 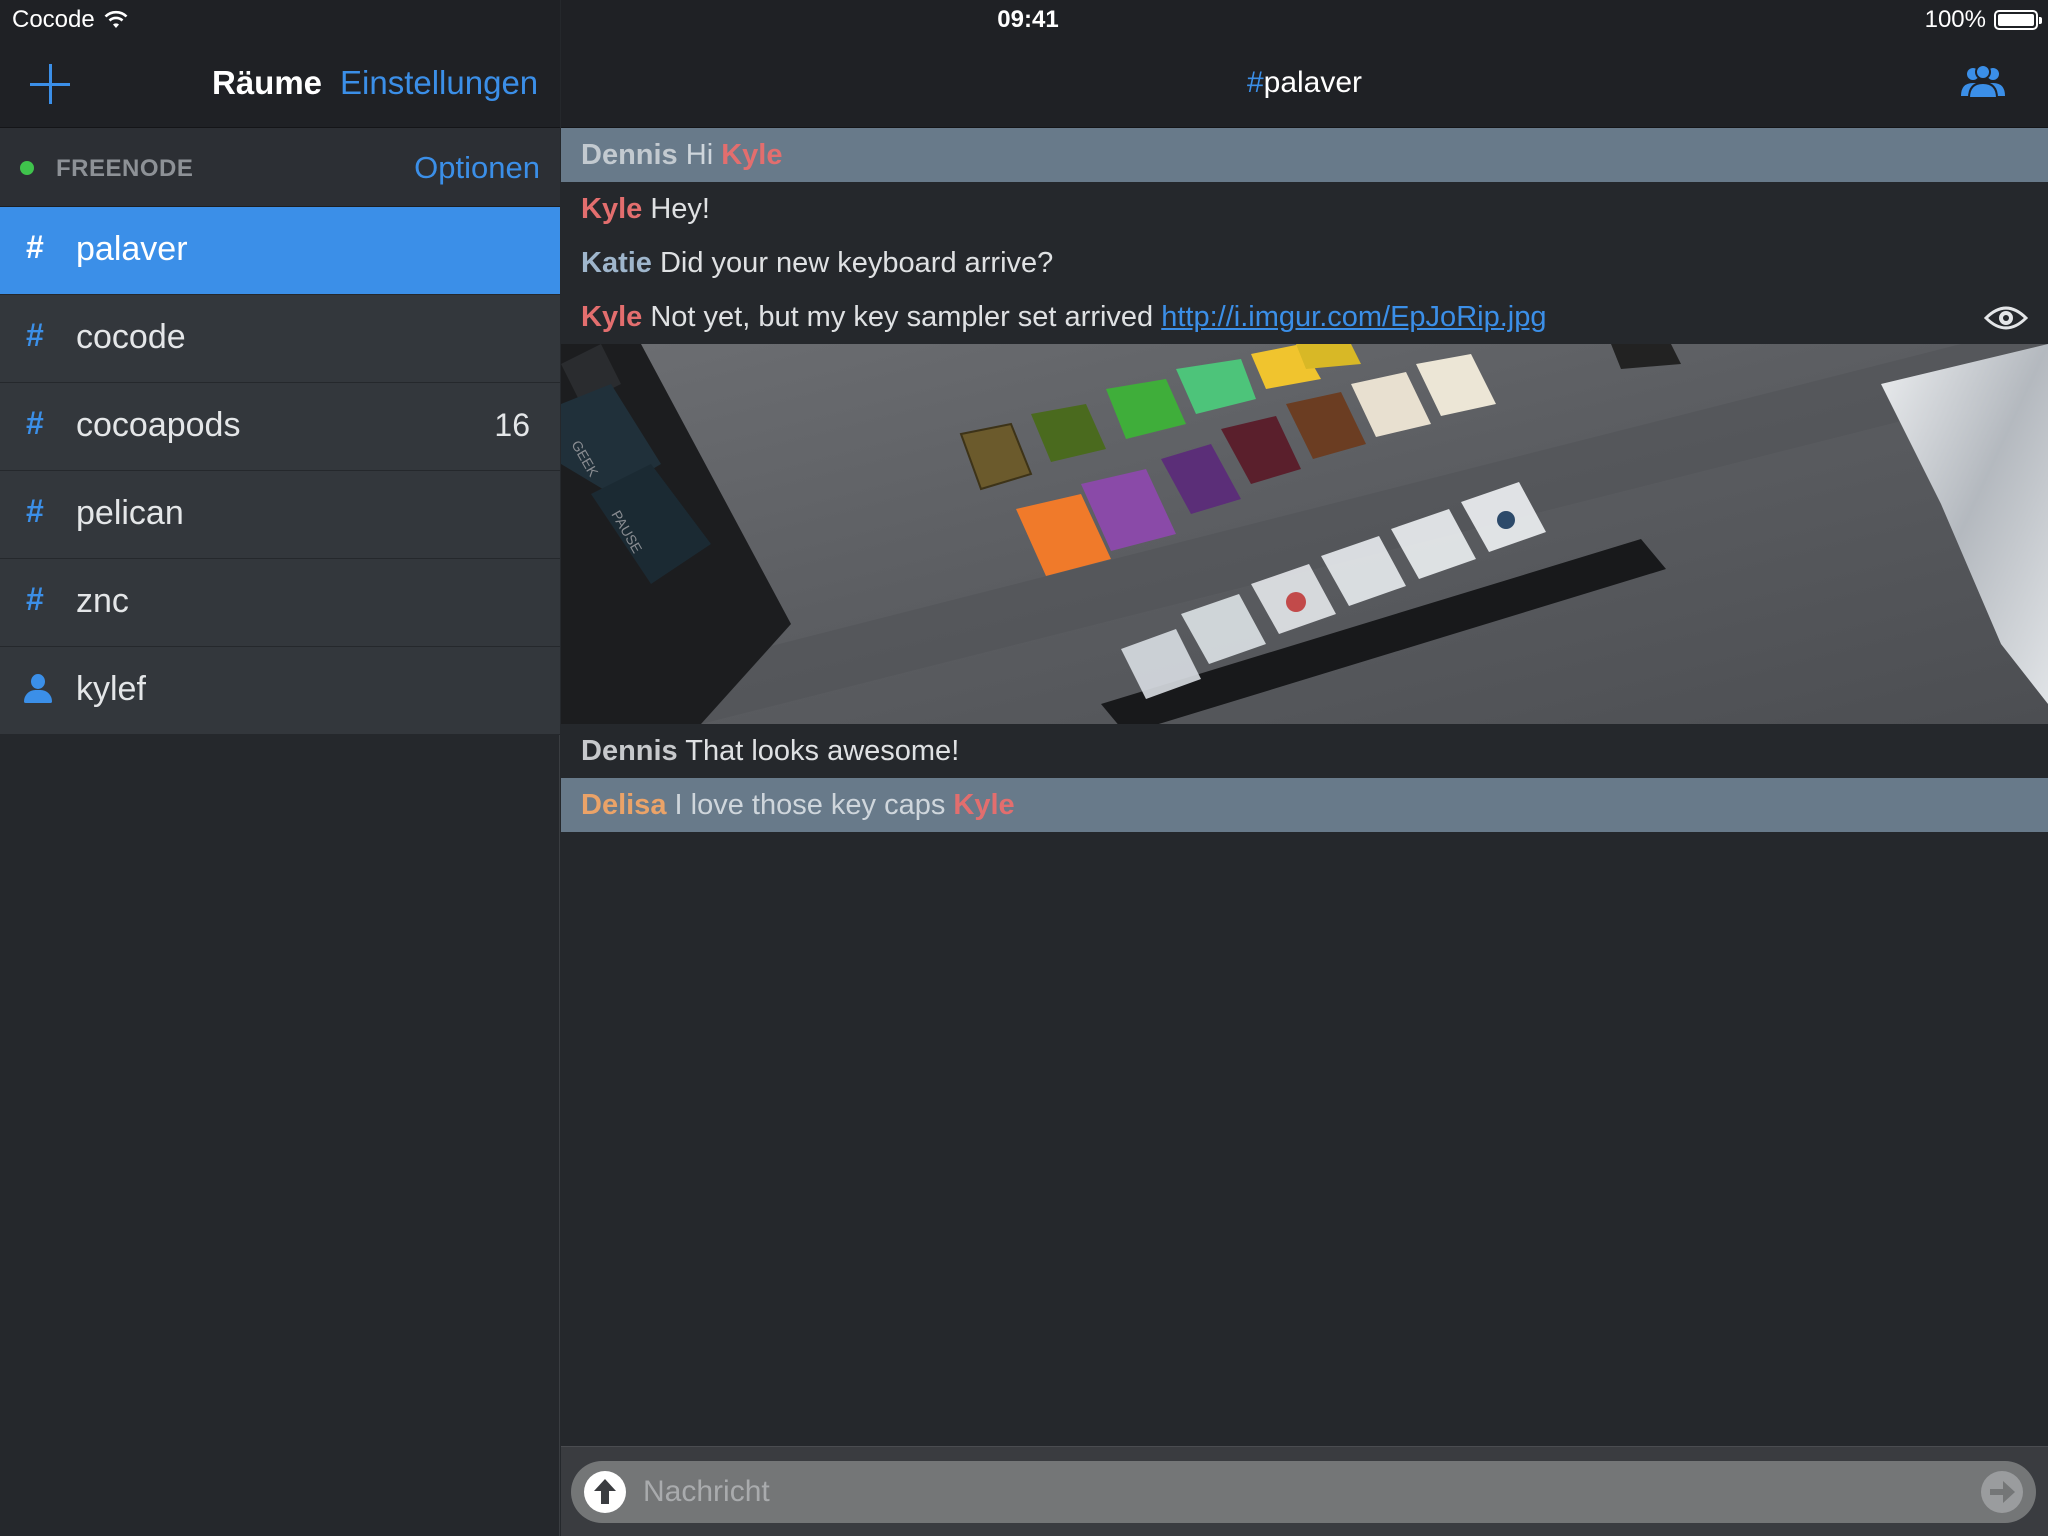 I want to click on eye-icon, so click(x=2006, y=318).